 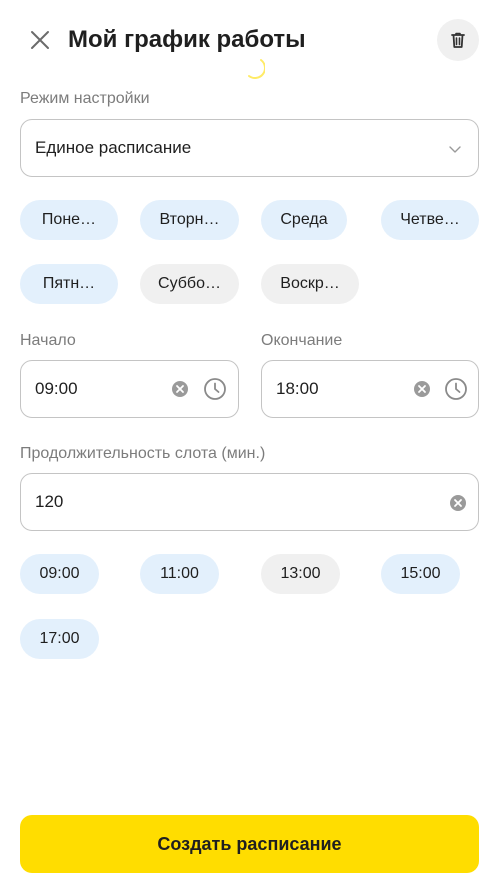 I want to click on slot-chip-label: 13:00, so click(x=300, y=573).